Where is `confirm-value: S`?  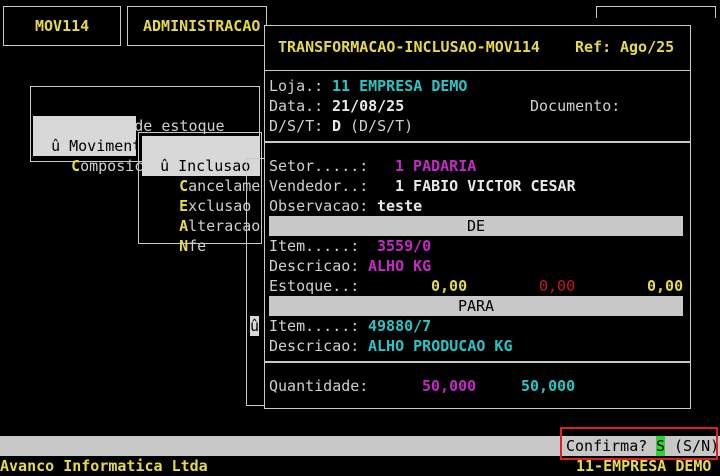 confirm-value: S is located at coordinates (661, 446).